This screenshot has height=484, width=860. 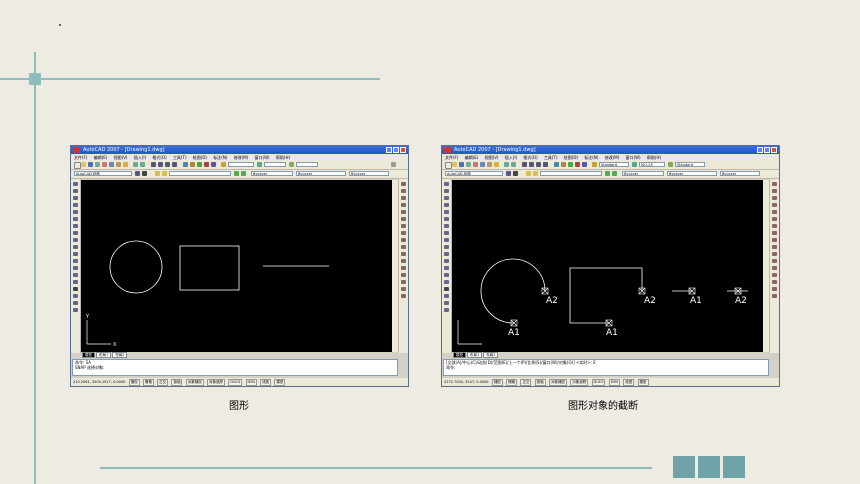 I want to click on grid-toggle: 栅格, so click(x=512, y=382).